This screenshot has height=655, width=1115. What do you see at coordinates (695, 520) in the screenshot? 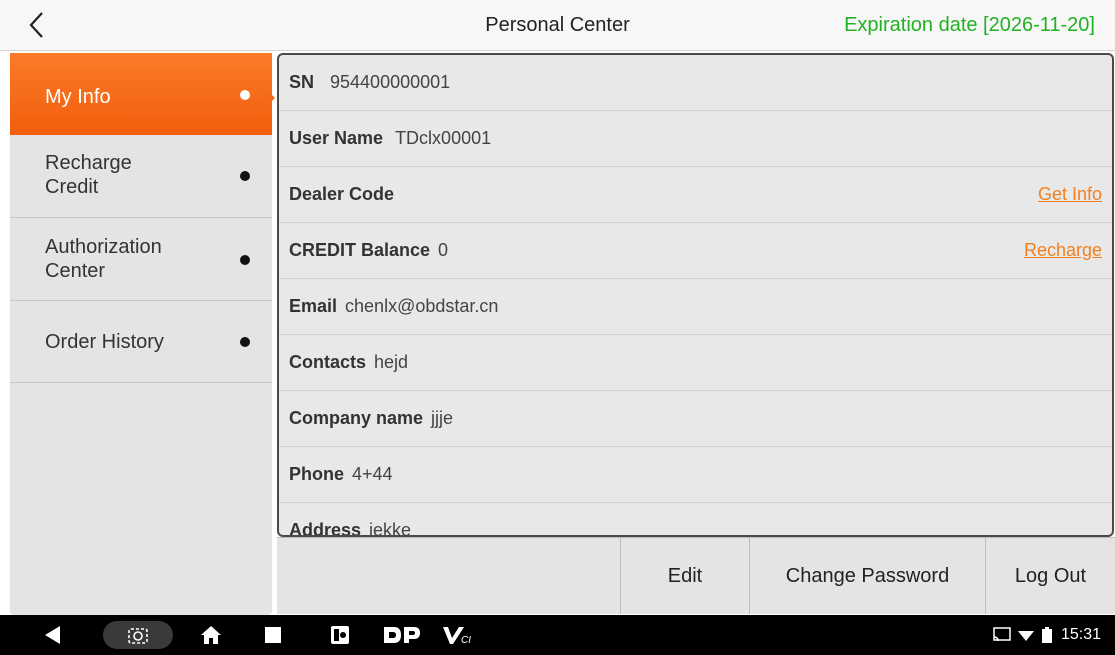
I see `info-row-address: Address jekke` at bounding box center [695, 520].